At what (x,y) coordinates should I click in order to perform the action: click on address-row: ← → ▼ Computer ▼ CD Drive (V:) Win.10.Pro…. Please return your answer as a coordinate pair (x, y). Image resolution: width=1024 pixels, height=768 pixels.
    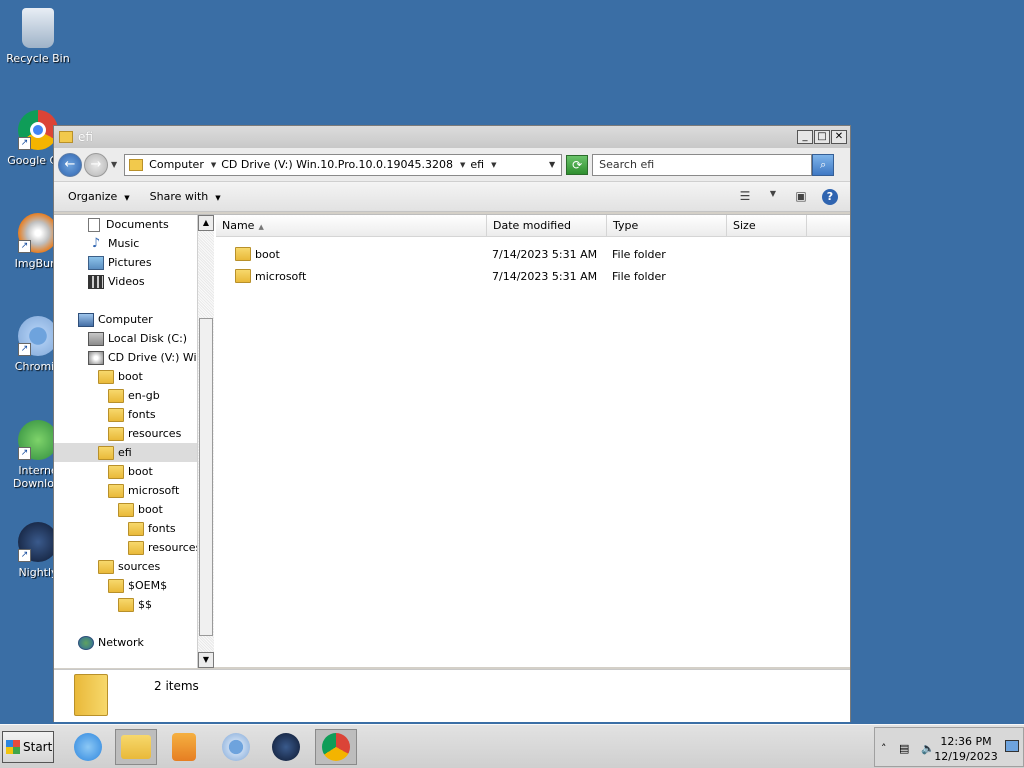
    Looking at the image, I should click on (452, 165).